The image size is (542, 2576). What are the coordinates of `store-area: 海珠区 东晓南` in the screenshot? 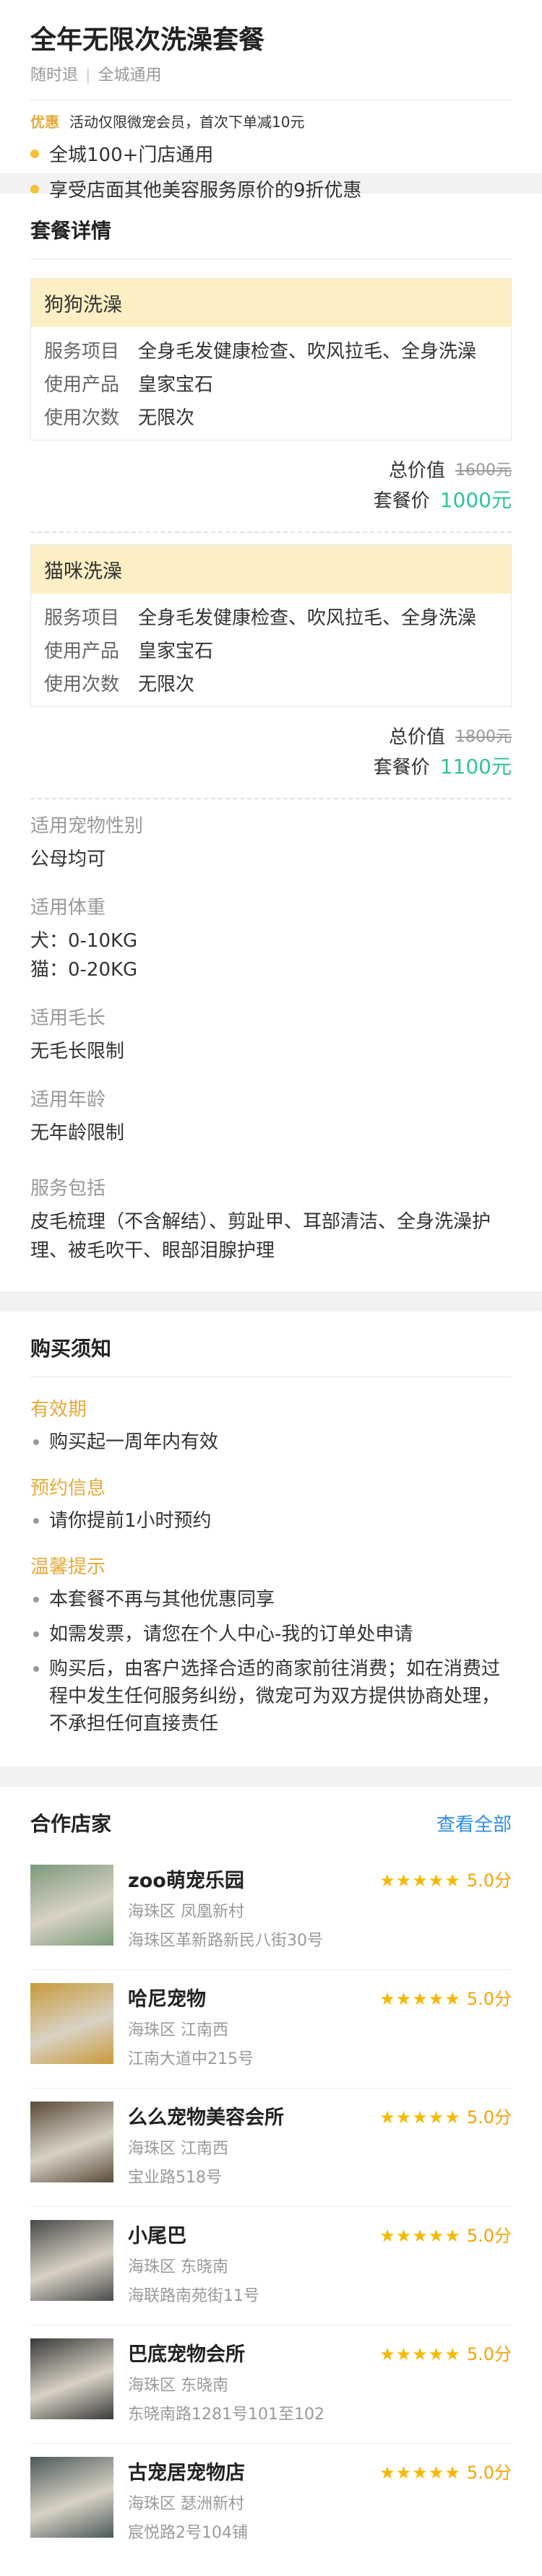 It's located at (178, 2386).